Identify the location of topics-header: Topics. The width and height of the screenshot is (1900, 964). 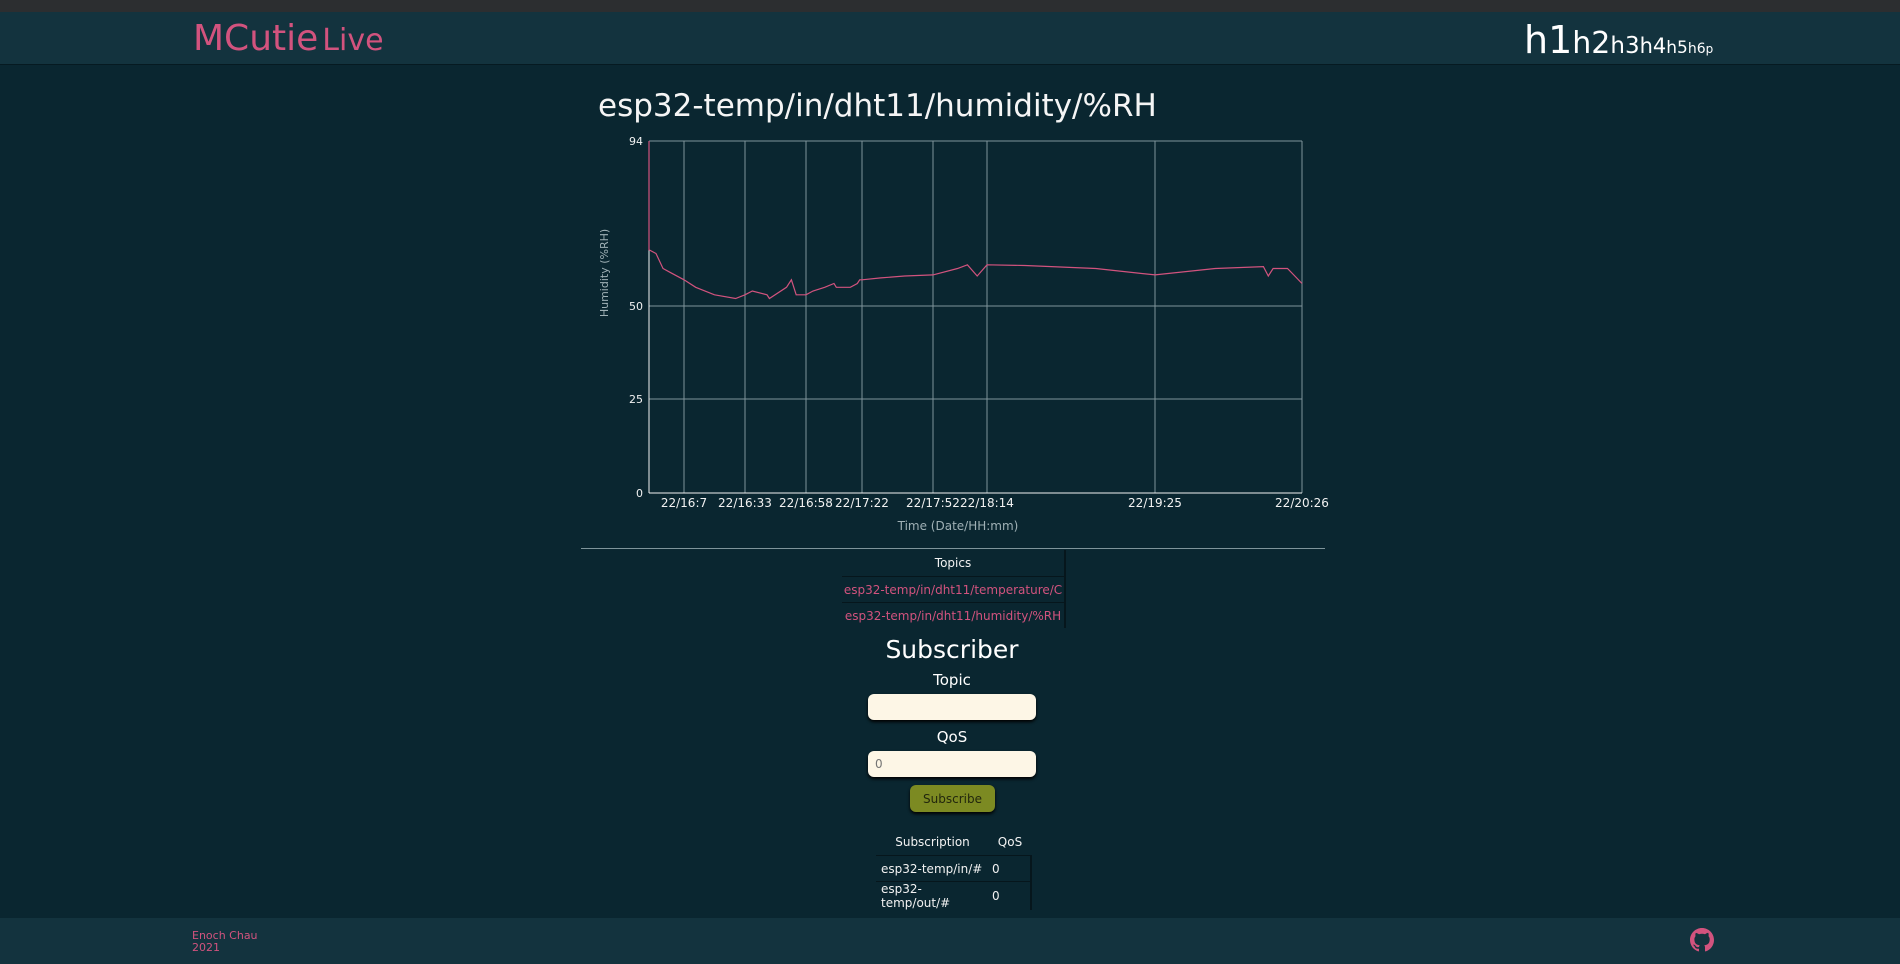
(954, 563).